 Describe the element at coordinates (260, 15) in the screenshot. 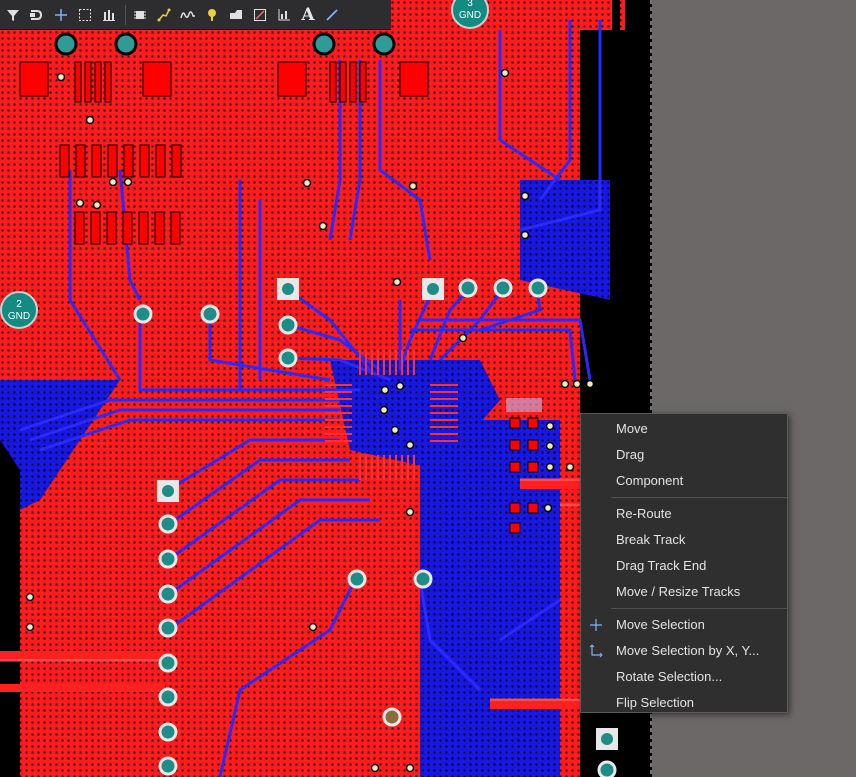

I see `area-icon` at that location.